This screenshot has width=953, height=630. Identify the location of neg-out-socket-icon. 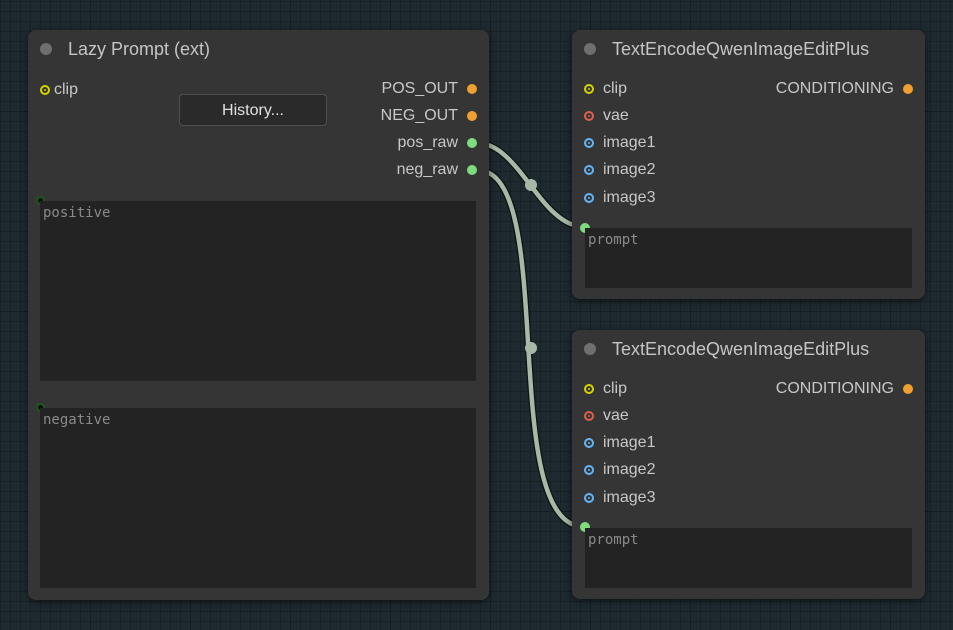
(472, 116).